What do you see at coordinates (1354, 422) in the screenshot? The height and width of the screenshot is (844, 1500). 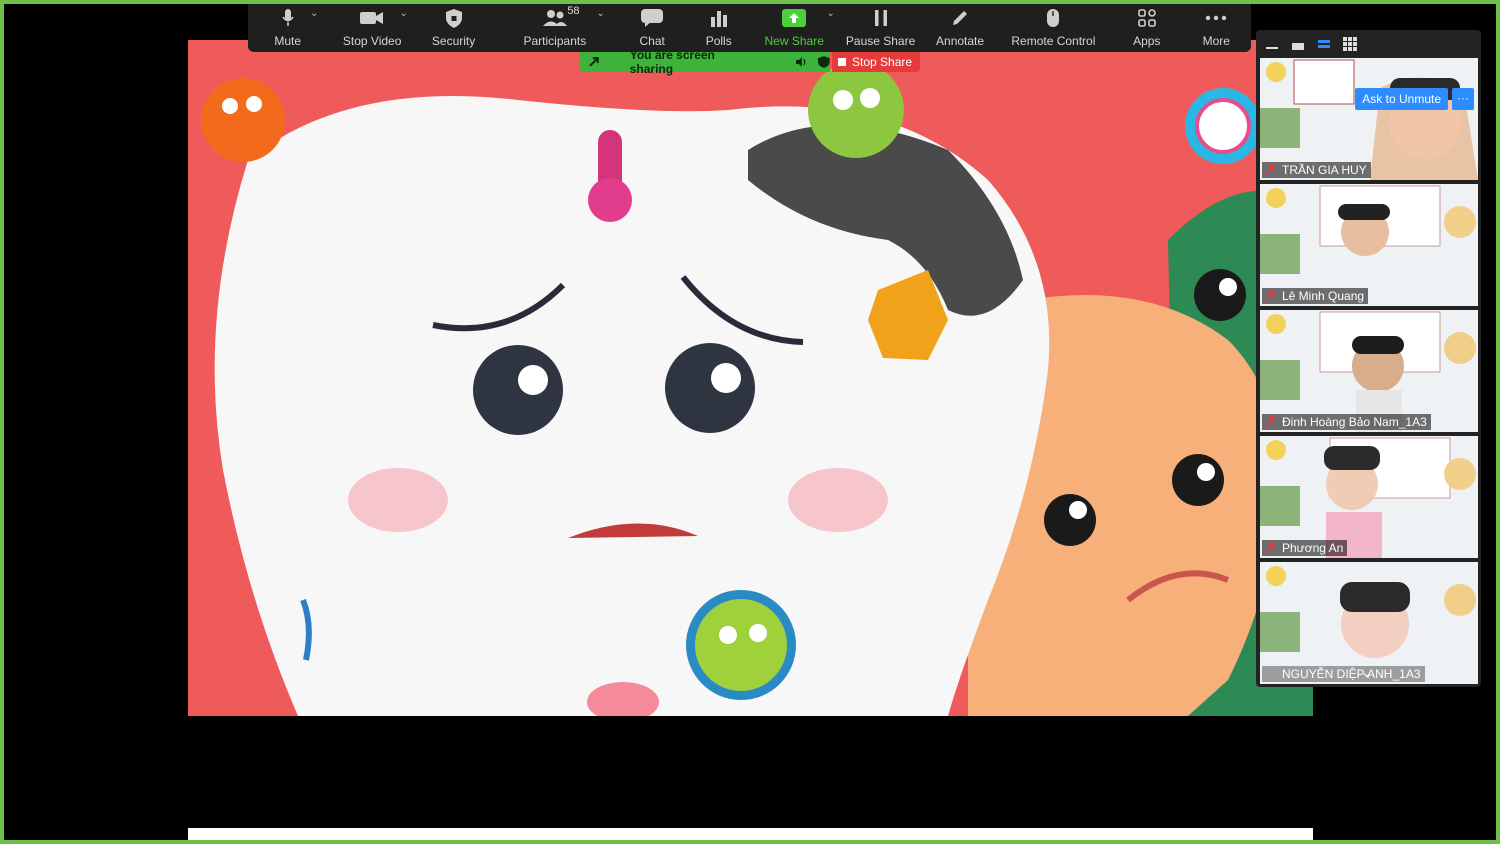 I see `participant-name: Đinh Hoàng Bảo Nam_1A3` at bounding box center [1354, 422].